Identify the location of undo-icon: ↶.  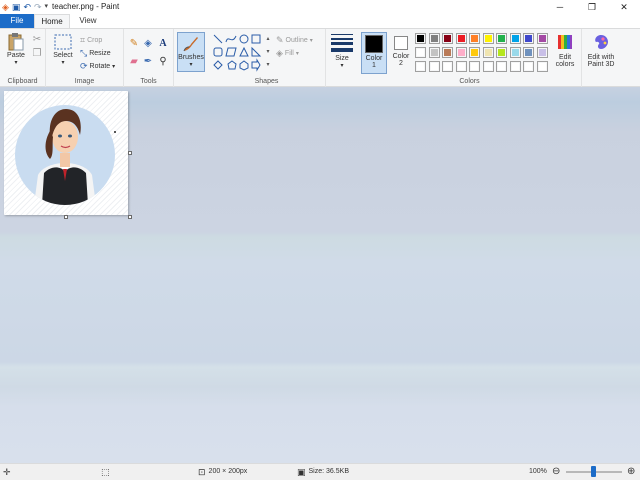
(27, 7).